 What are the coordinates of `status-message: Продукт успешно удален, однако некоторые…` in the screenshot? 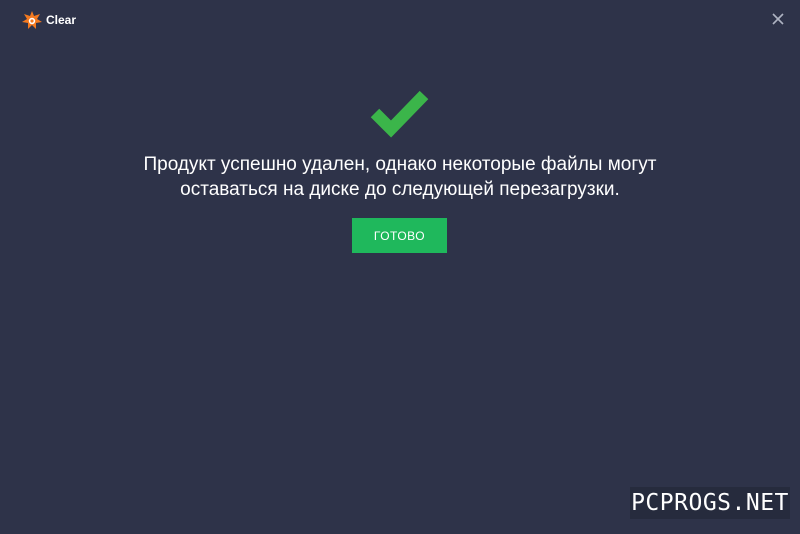 It's located at (400, 177).